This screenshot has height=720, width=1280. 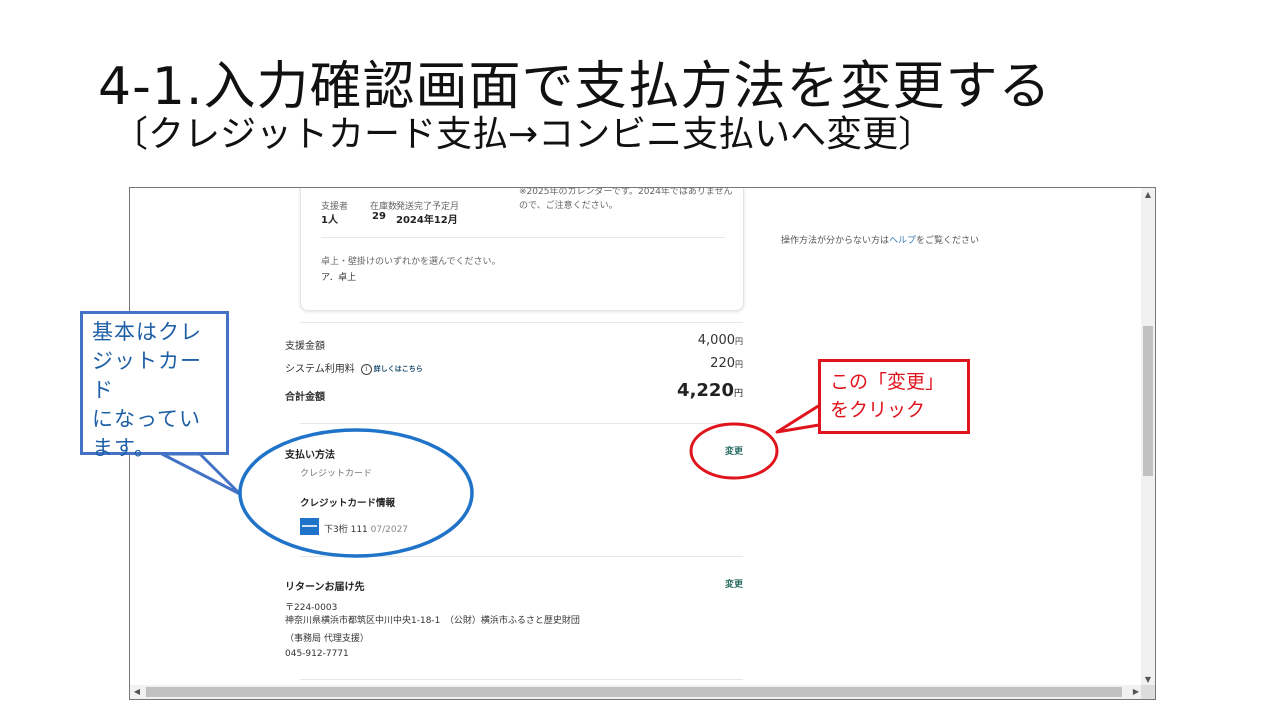 What do you see at coordinates (336, 474) in the screenshot?
I see `payment-method-value: クレジットカード` at bounding box center [336, 474].